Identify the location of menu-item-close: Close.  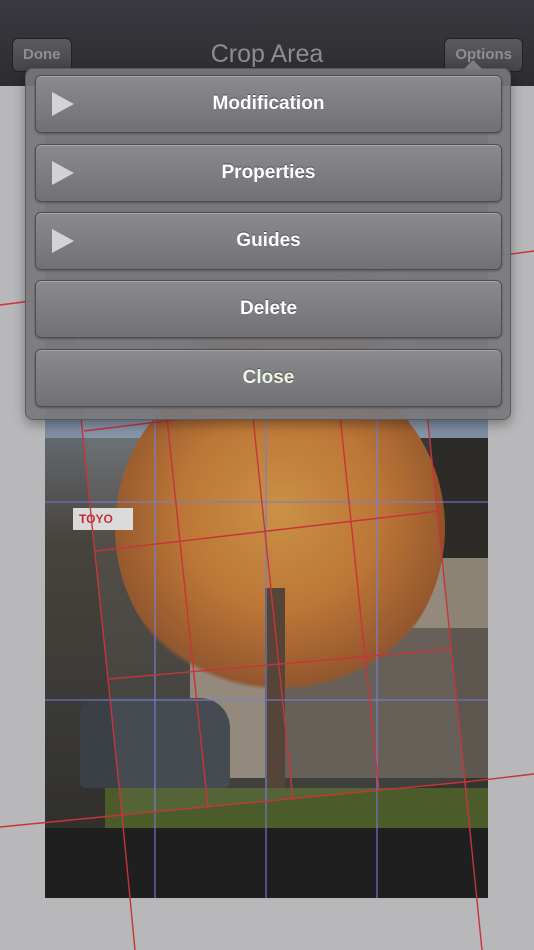
(268, 378).